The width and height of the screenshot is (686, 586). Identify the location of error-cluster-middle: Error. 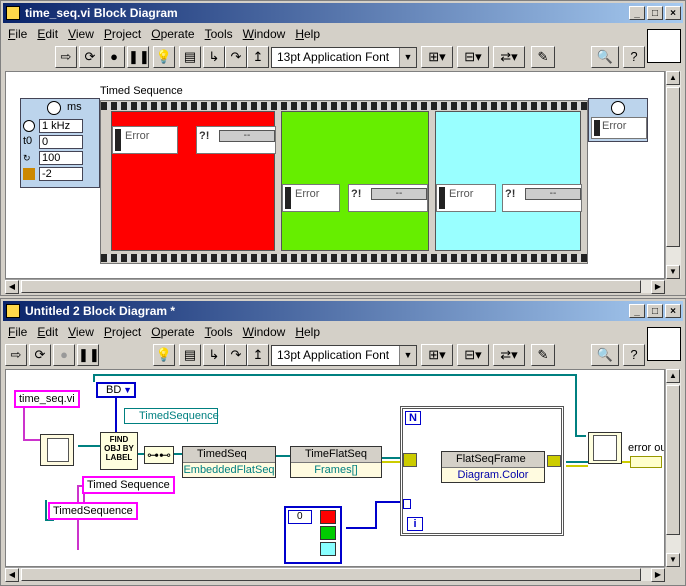
(311, 198).